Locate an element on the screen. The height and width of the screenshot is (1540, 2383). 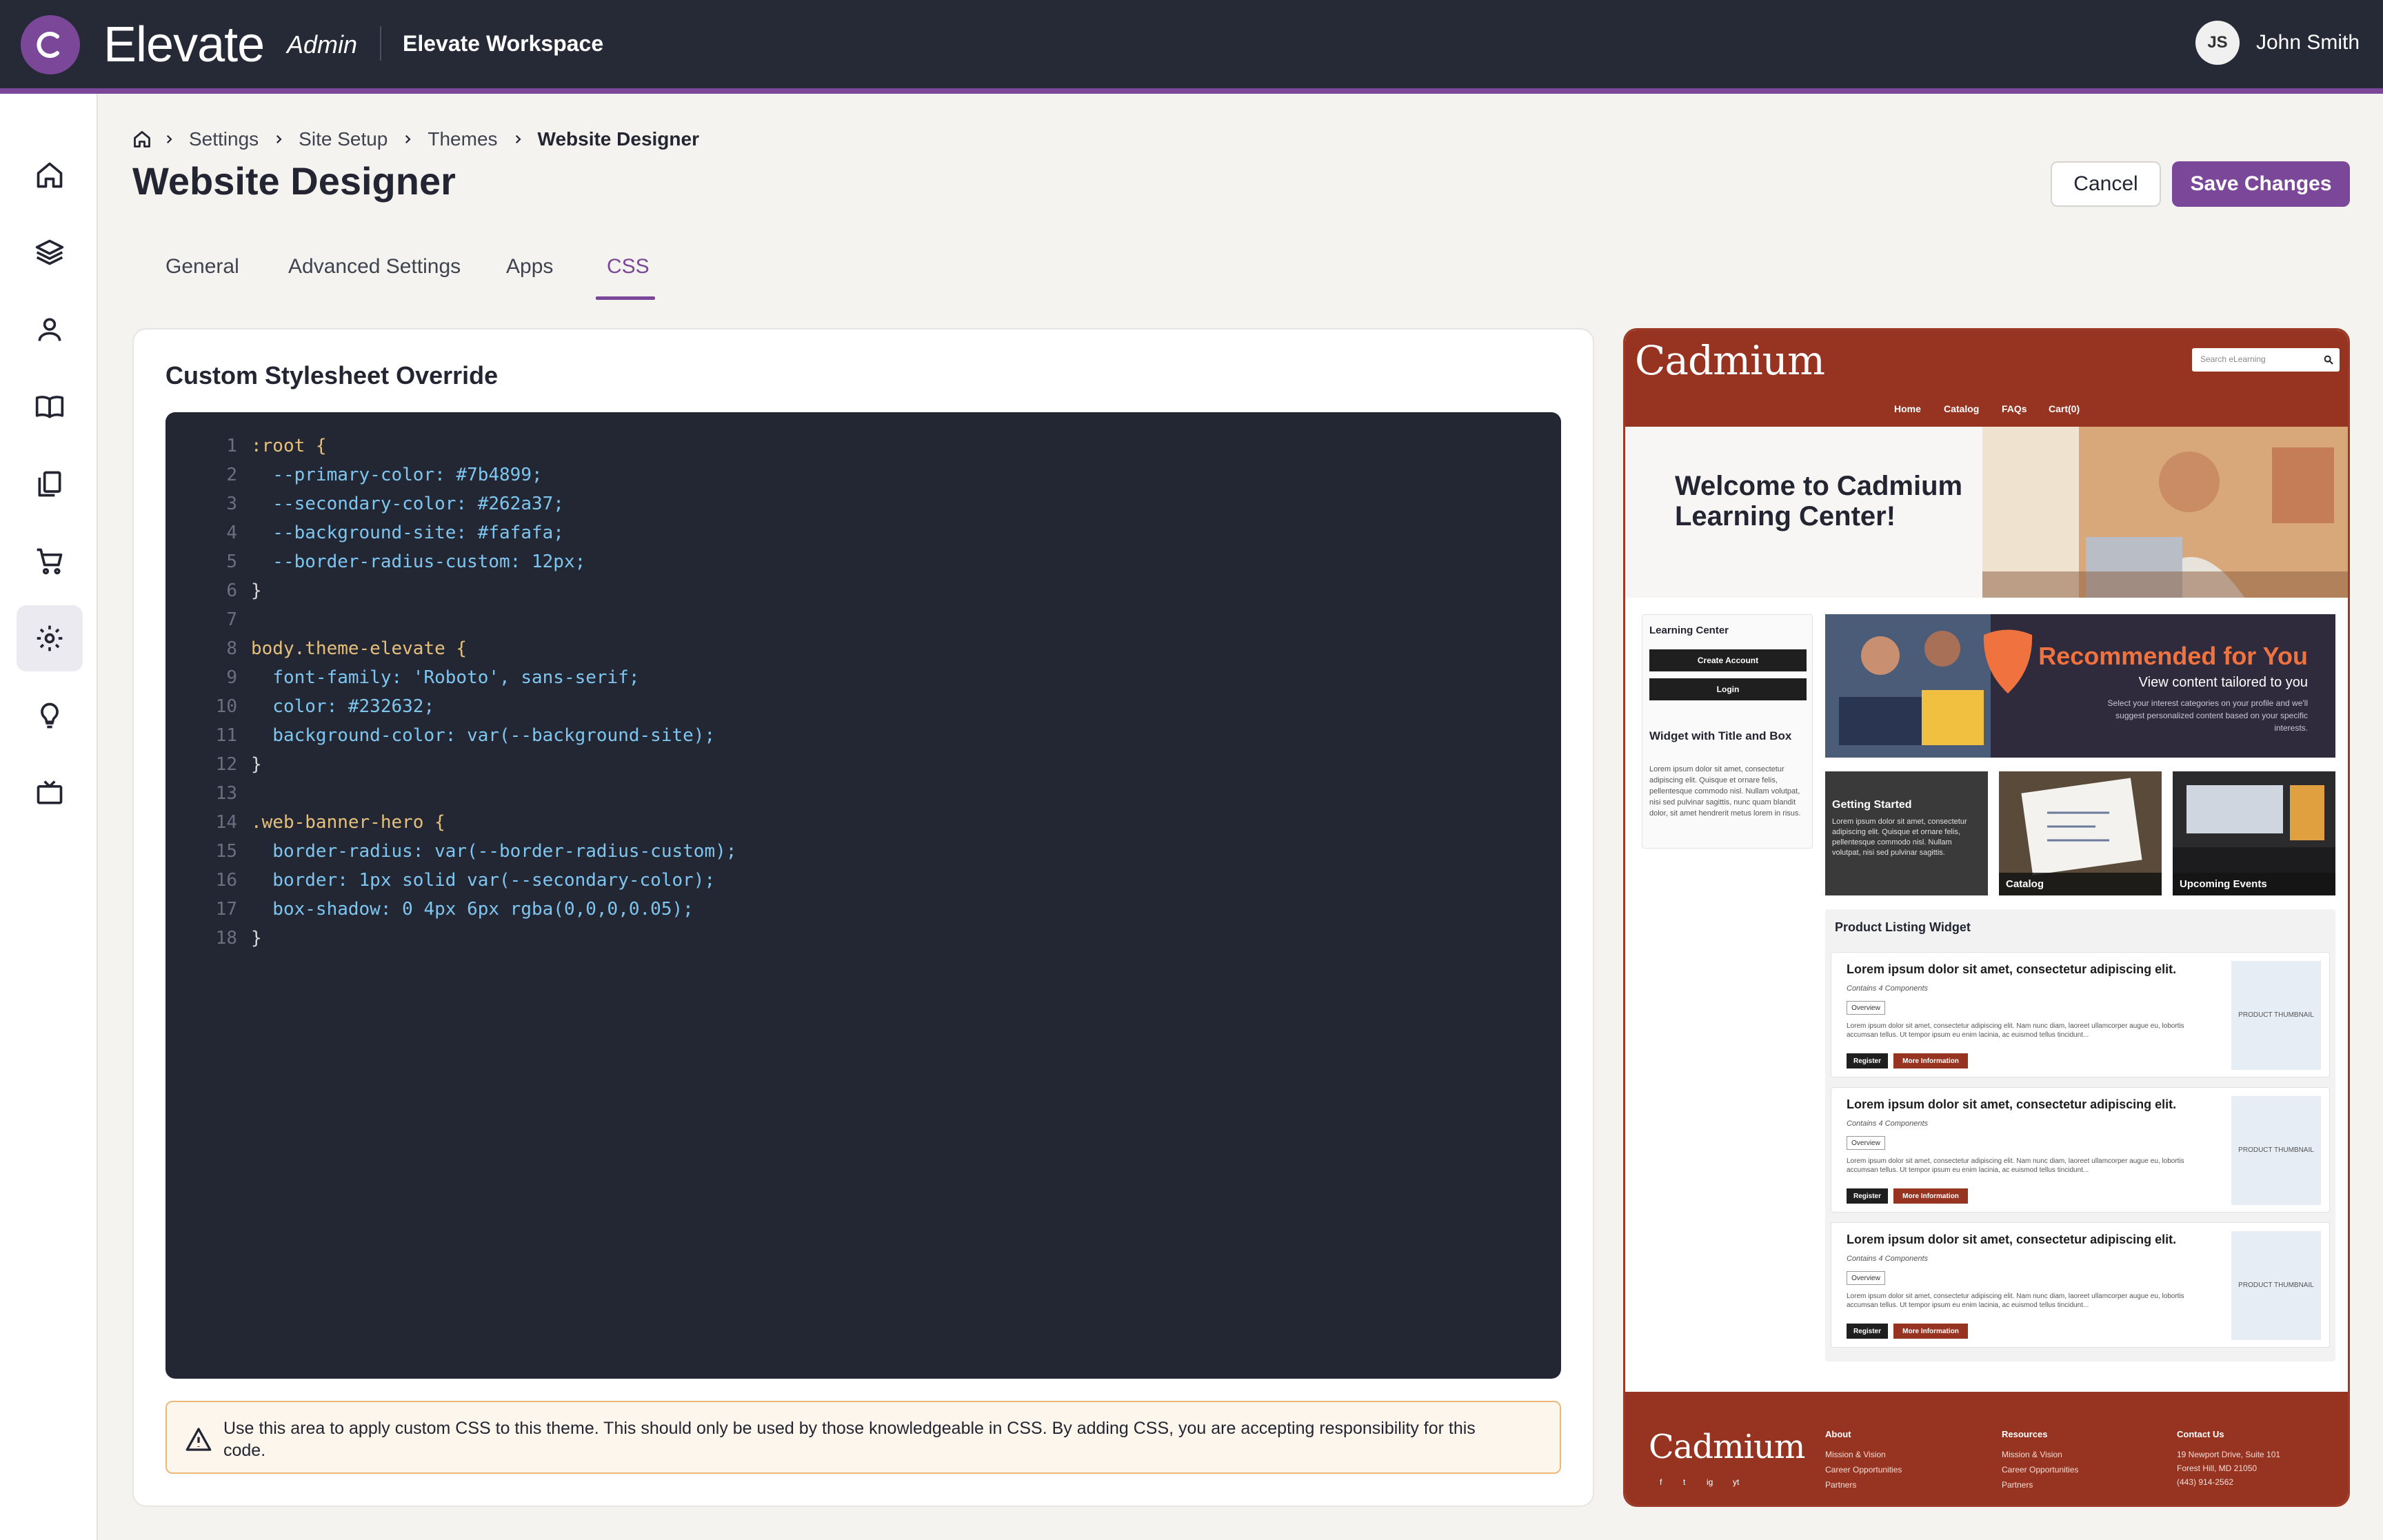
brand-divider is located at coordinates (380, 44).